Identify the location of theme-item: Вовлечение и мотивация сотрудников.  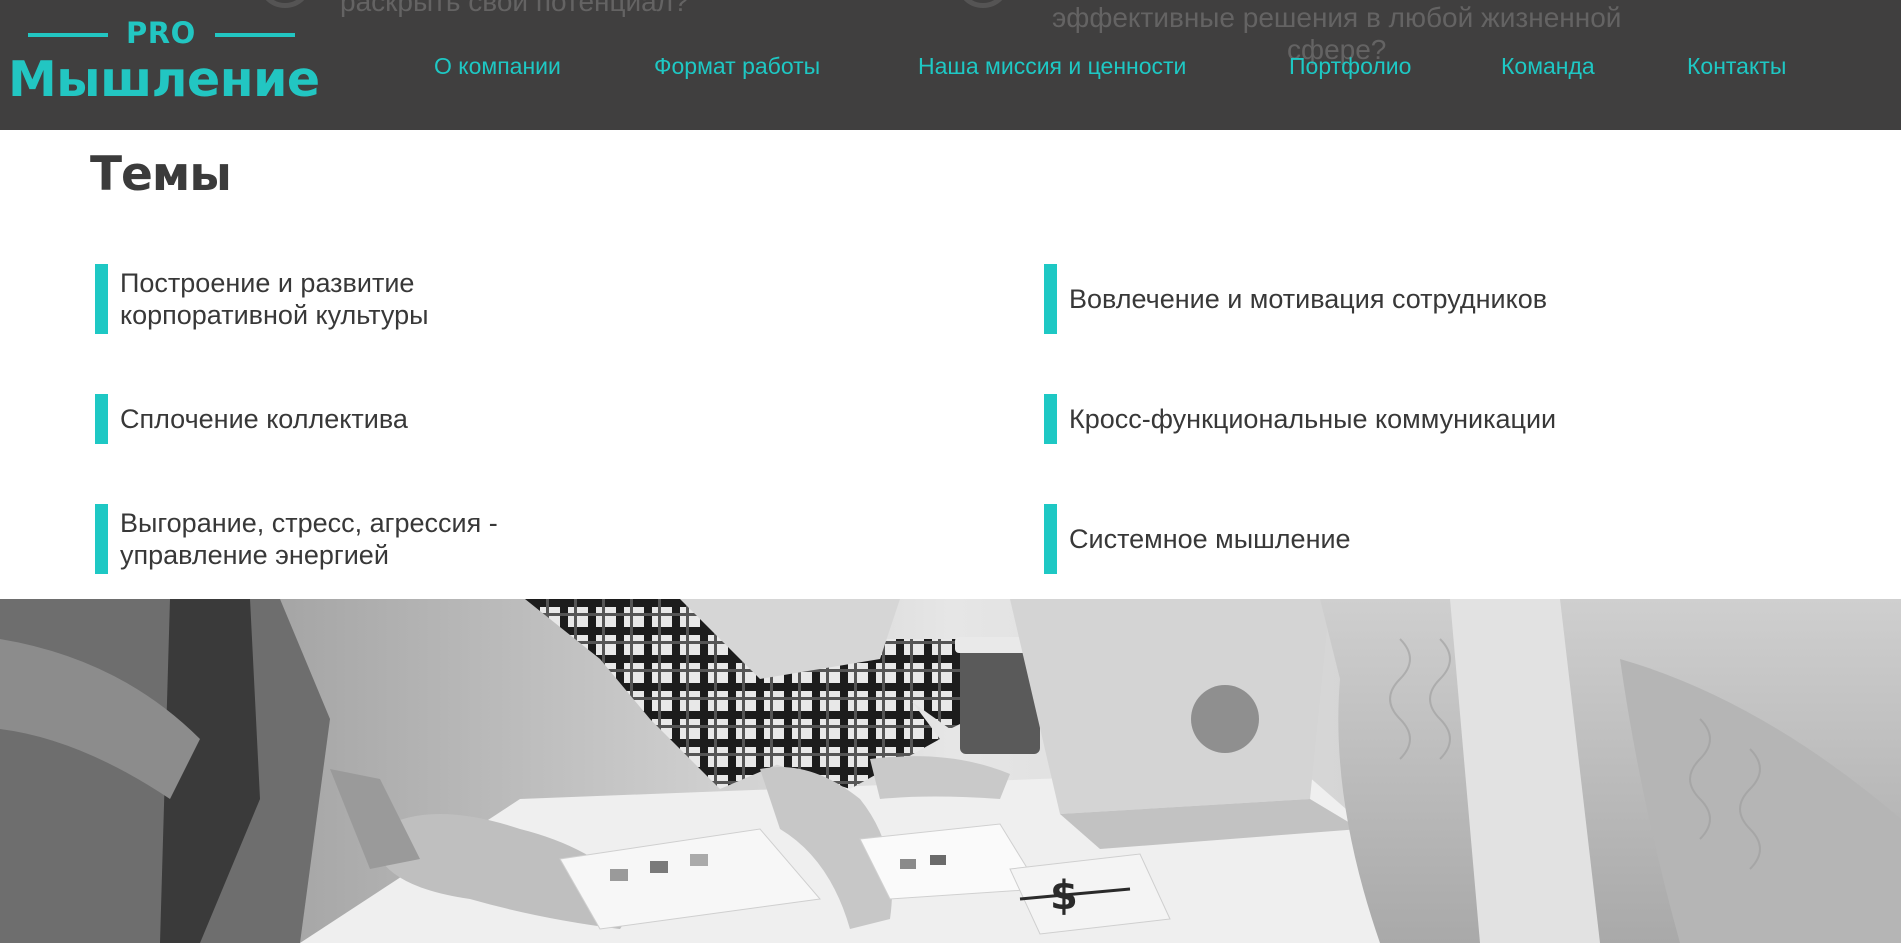
(1295, 299).